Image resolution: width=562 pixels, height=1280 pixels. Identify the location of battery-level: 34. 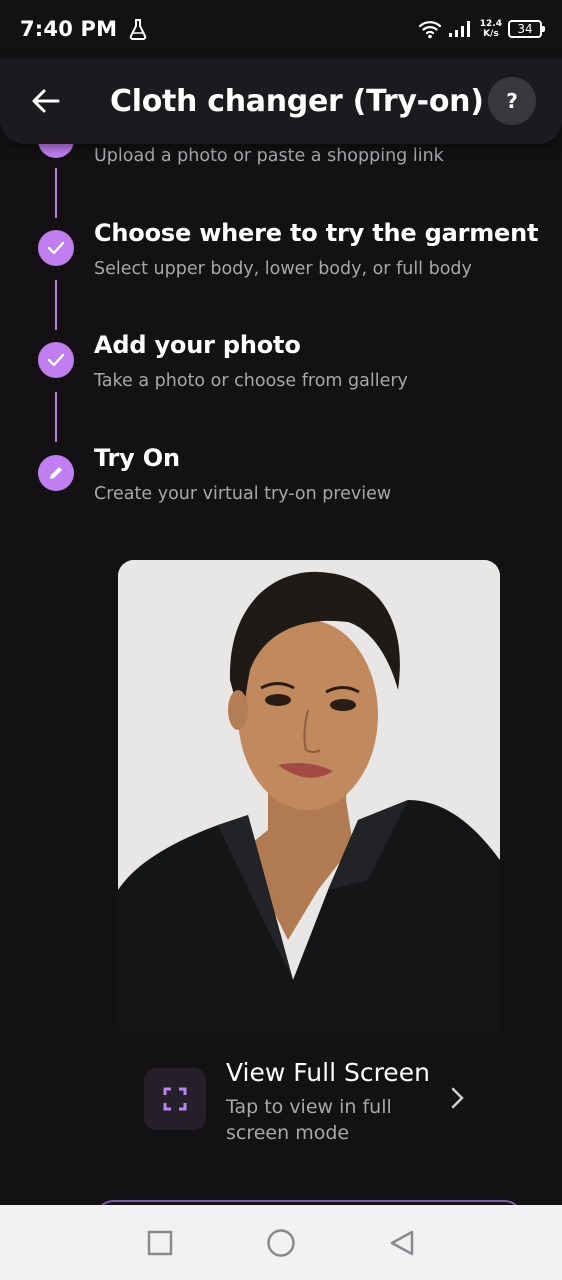
(525, 29).